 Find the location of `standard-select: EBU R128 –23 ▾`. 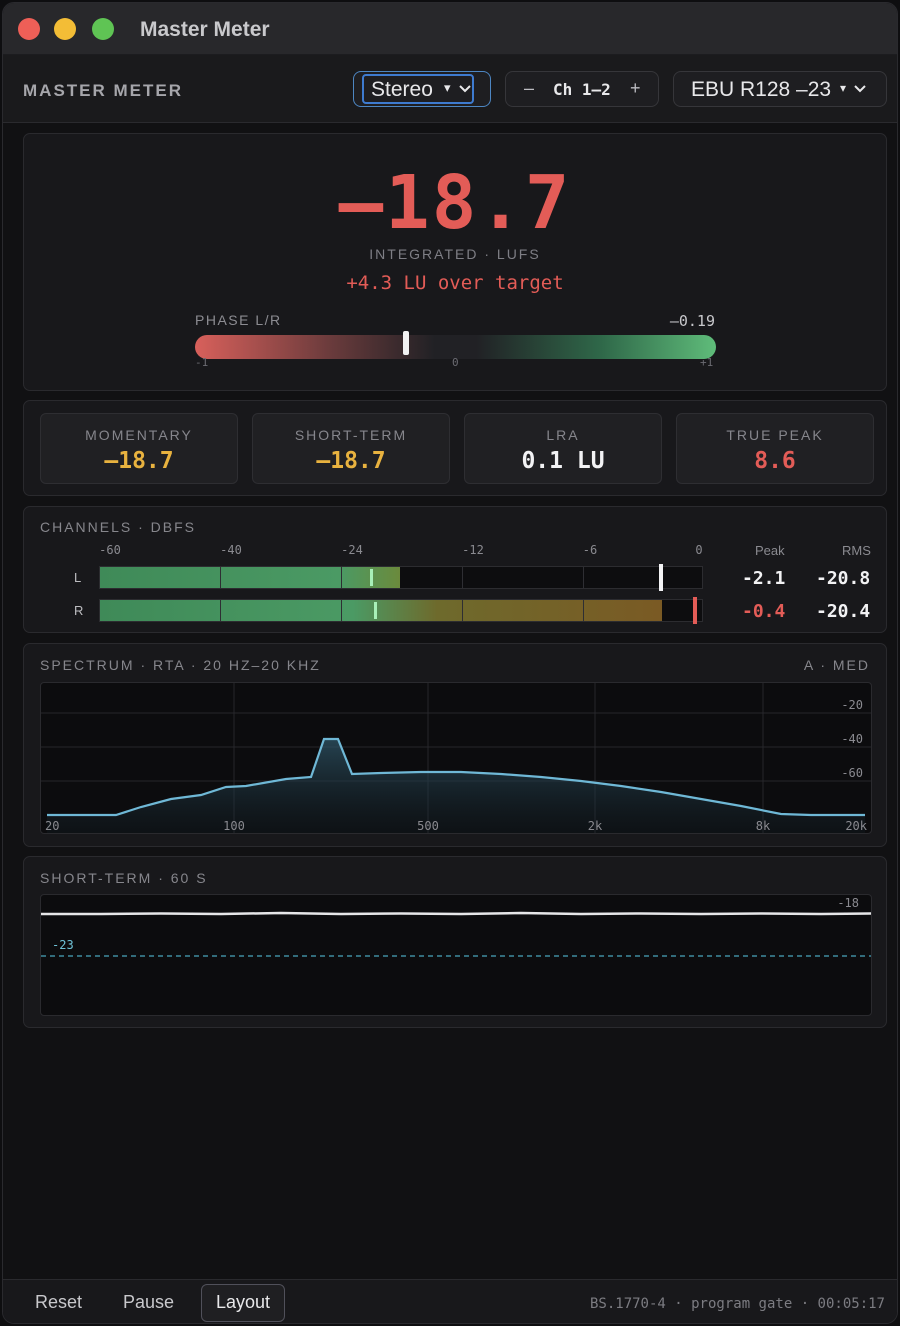

standard-select: EBU R128 –23 ▾ is located at coordinates (780, 89).